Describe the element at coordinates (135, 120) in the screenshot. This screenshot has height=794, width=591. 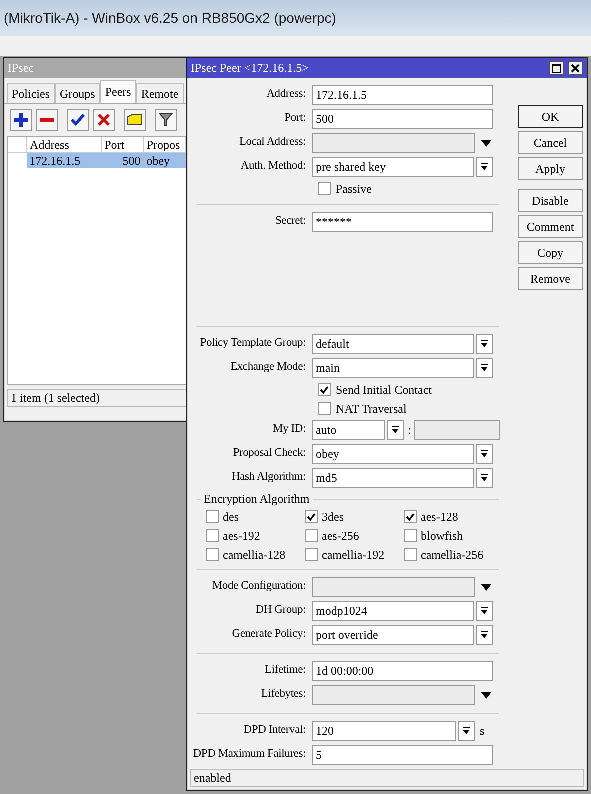
I see `comment-button` at that location.